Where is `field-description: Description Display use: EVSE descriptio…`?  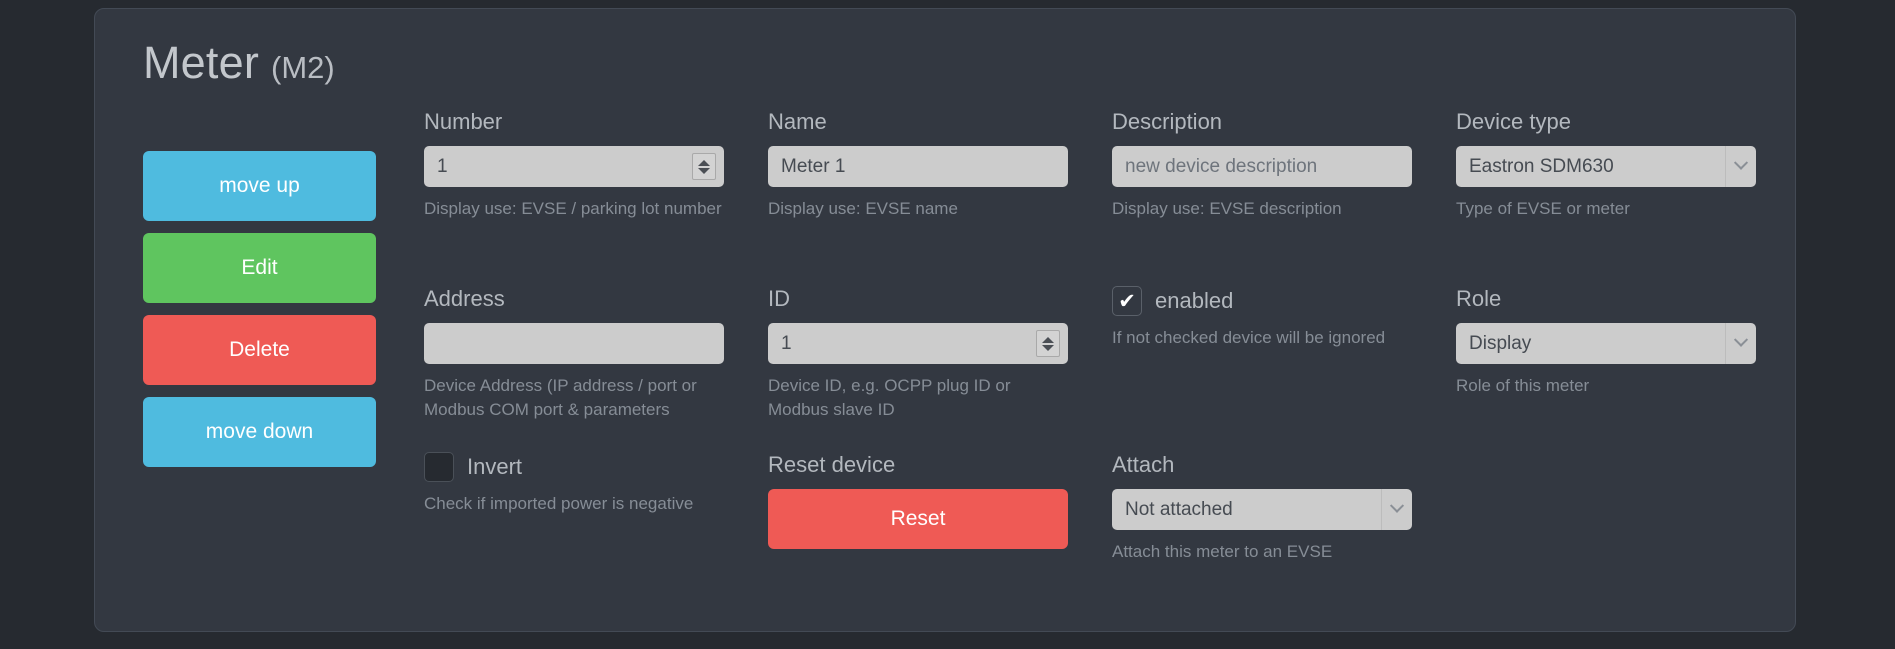
field-description: Description Display use: EVSE descriptio… is located at coordinates (1262, 165).